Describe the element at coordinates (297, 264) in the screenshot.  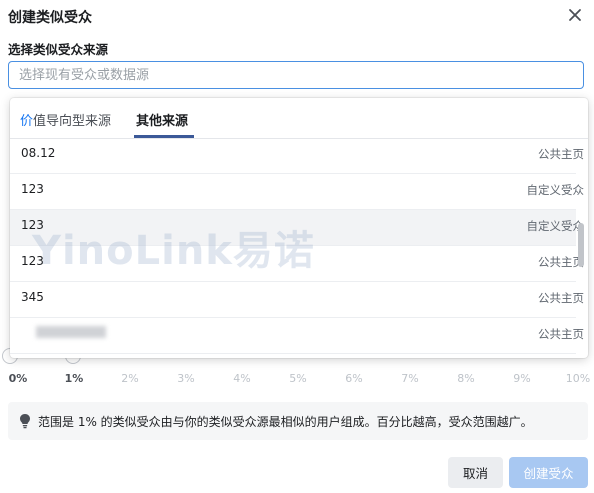
I see `source-list-item: 123 公共主页` at that location.